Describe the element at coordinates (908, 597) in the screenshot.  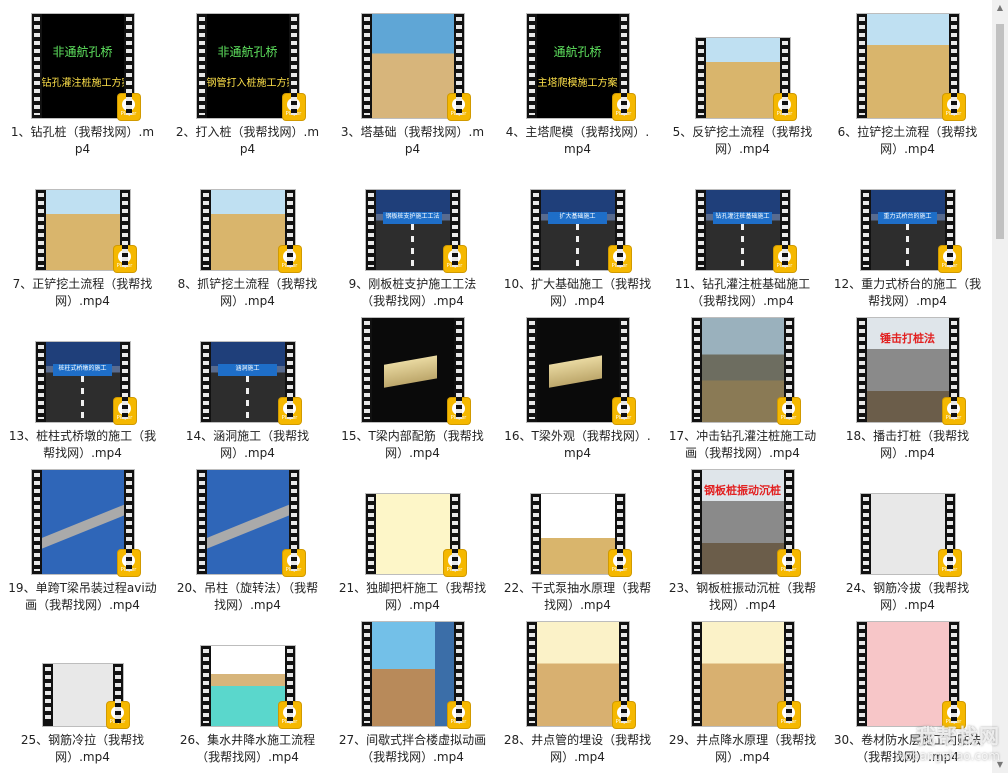
I see `file-name-label: 24、钢筋冷拔（我帮找网）.mp4` at that location.